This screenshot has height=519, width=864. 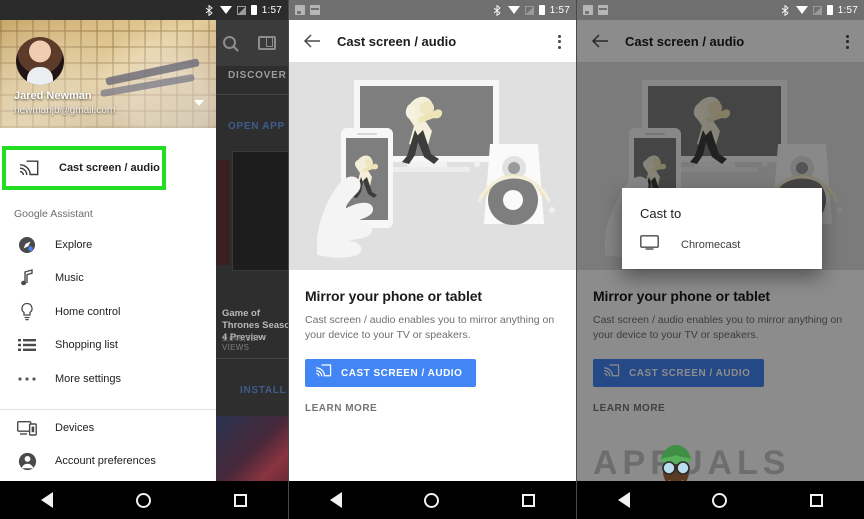 I want to click on app-bar: Cast screen / audio, so click(x=432, y=41).